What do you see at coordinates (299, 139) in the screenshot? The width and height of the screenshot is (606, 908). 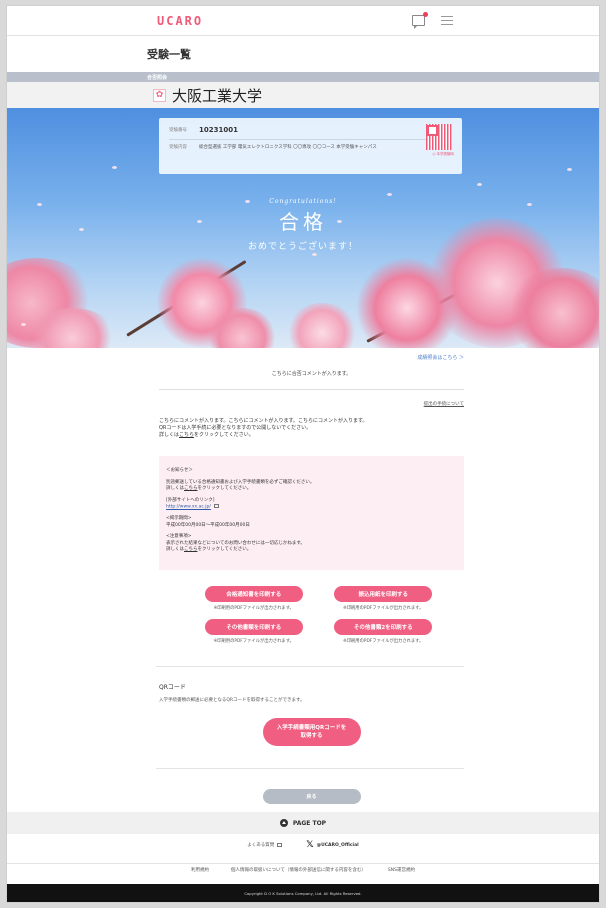 I see `card-divider` at bounding box center [299, 139].